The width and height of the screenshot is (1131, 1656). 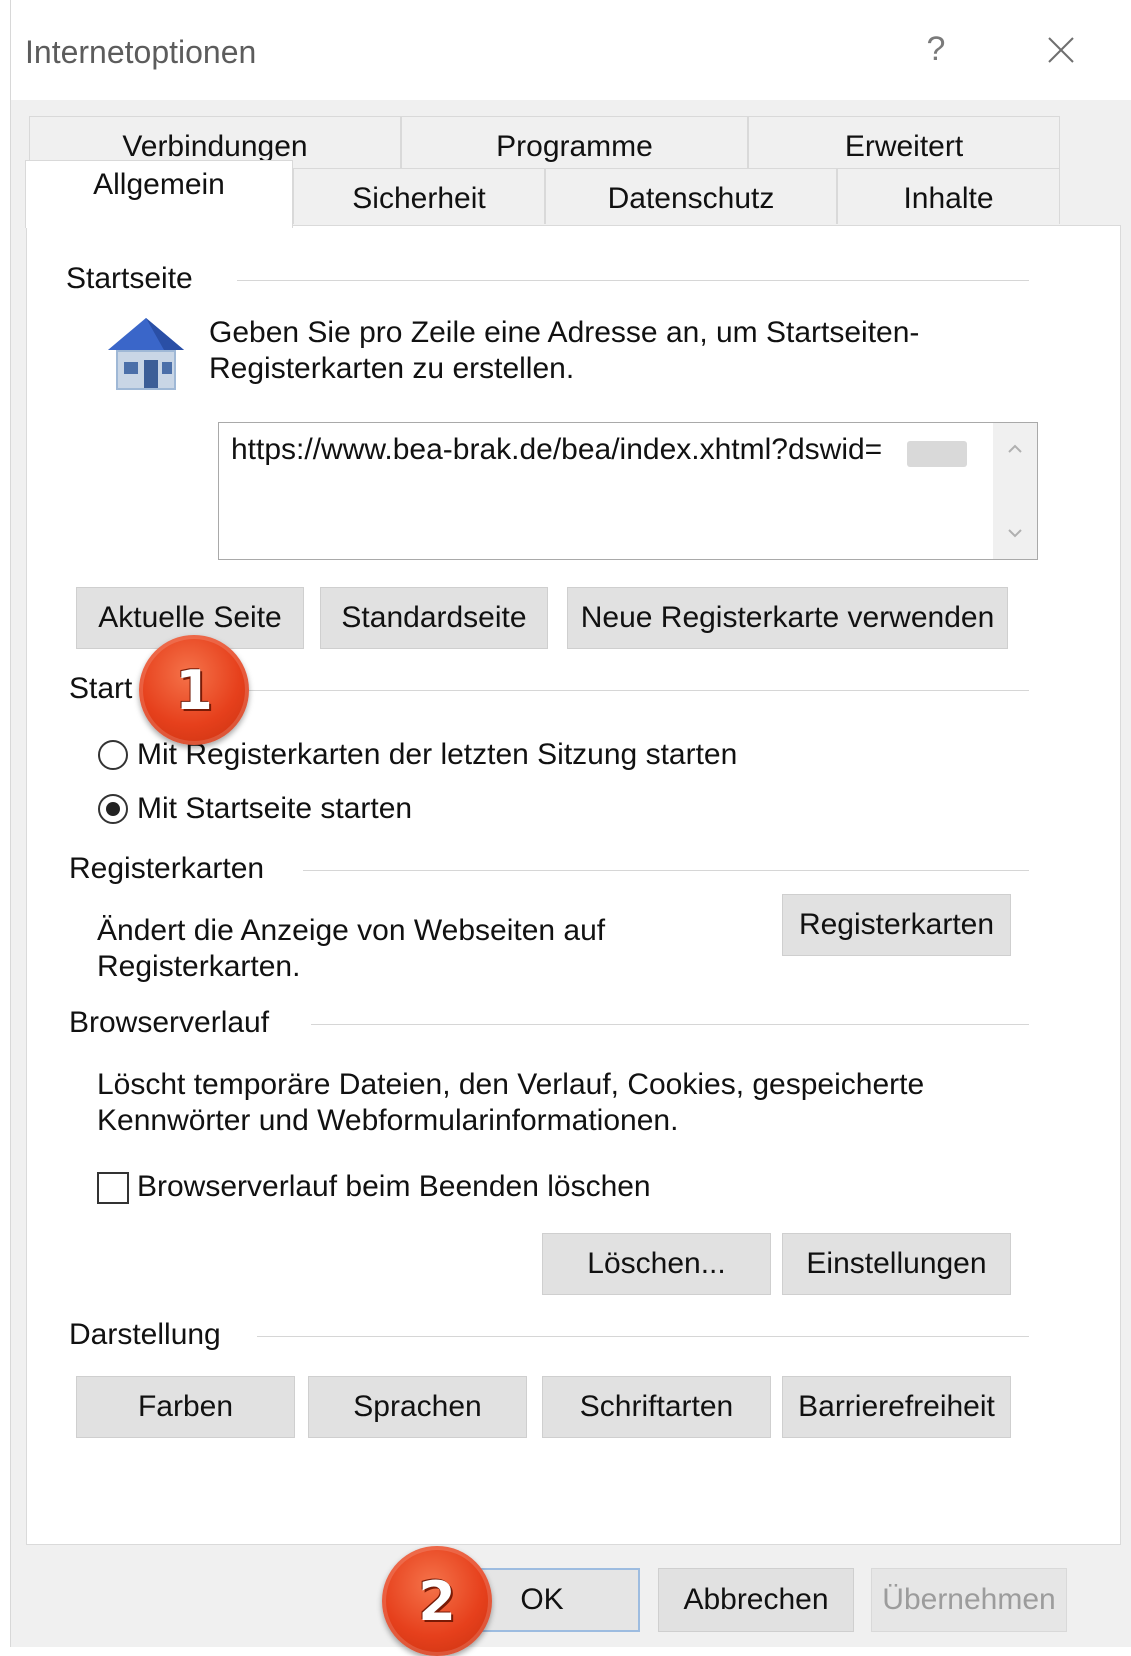 I want to click on start-heading: Start, so click(x=101, y=688).